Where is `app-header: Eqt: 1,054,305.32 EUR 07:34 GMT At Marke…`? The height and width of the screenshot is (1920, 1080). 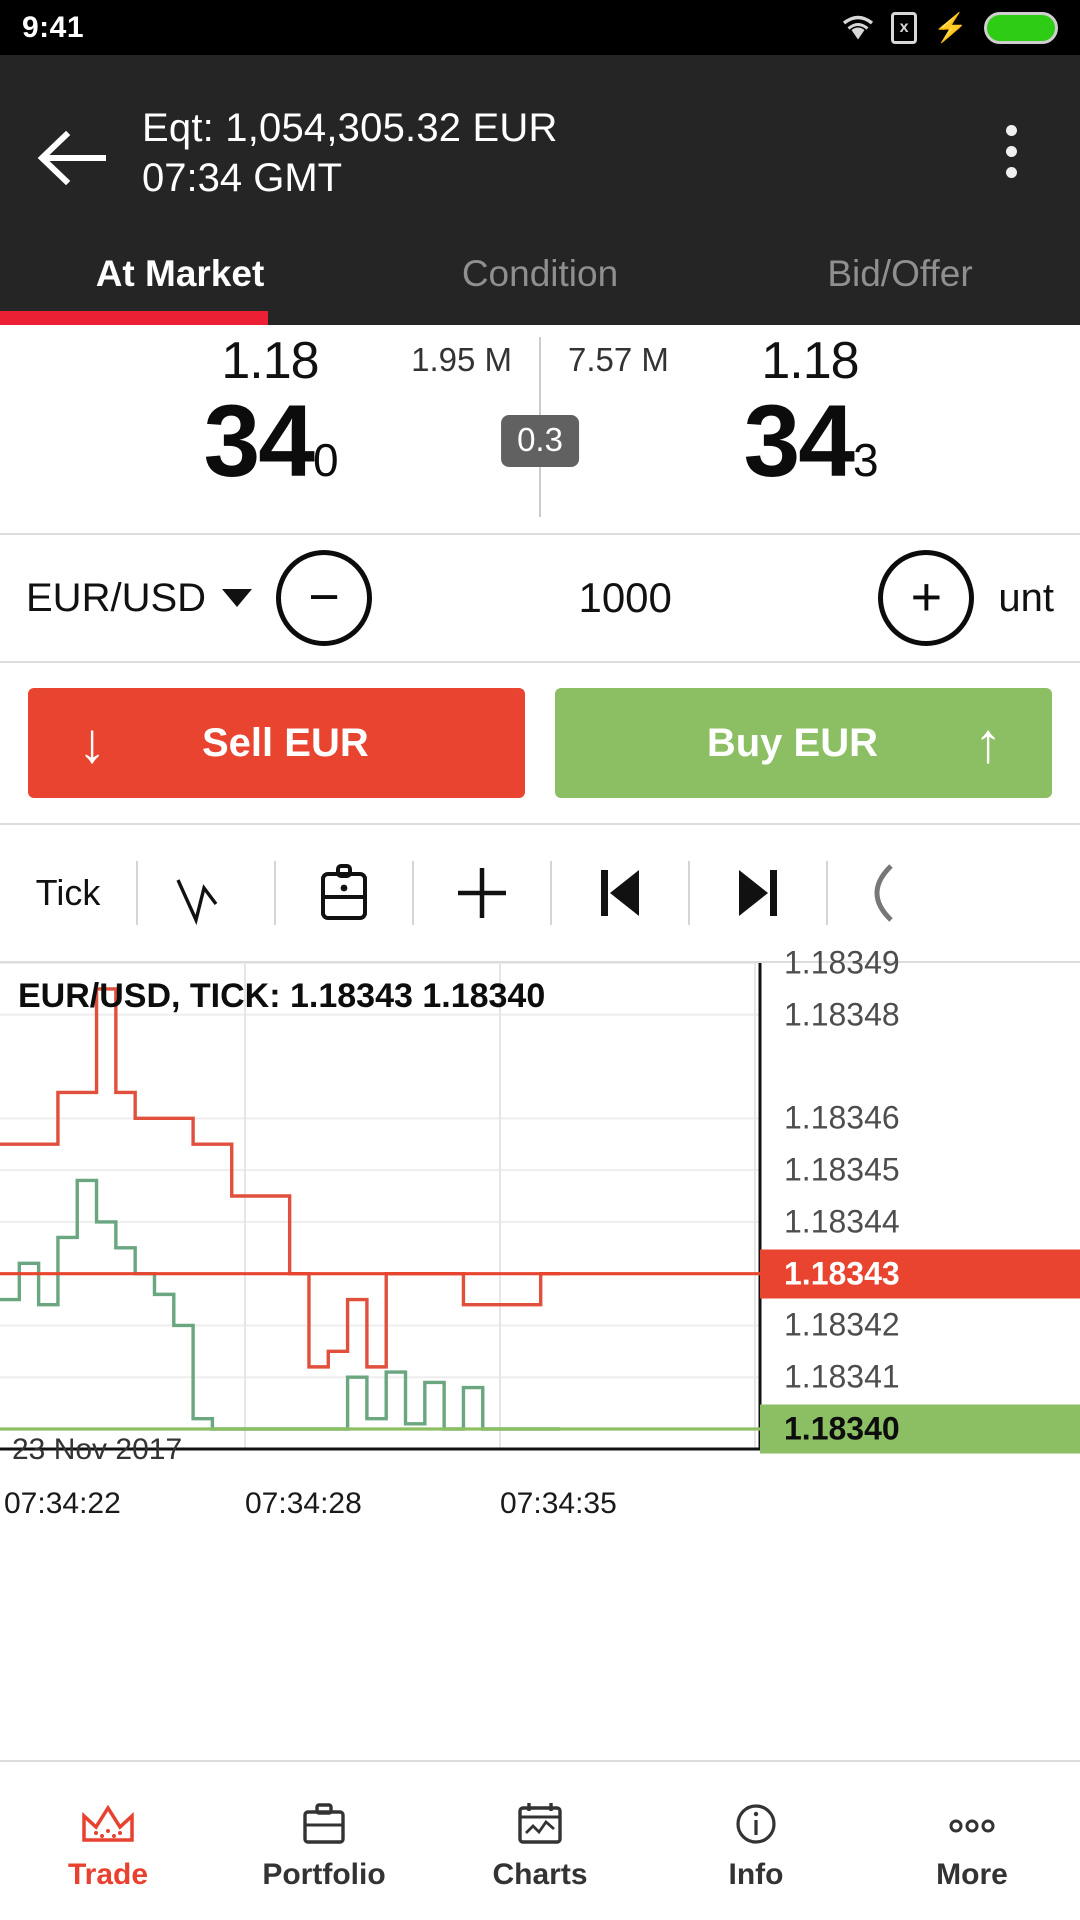 app-header: Eqt: 1,054,305.32 EUR 07:34 GMT At Marke… is located at coordinates (540, 190).